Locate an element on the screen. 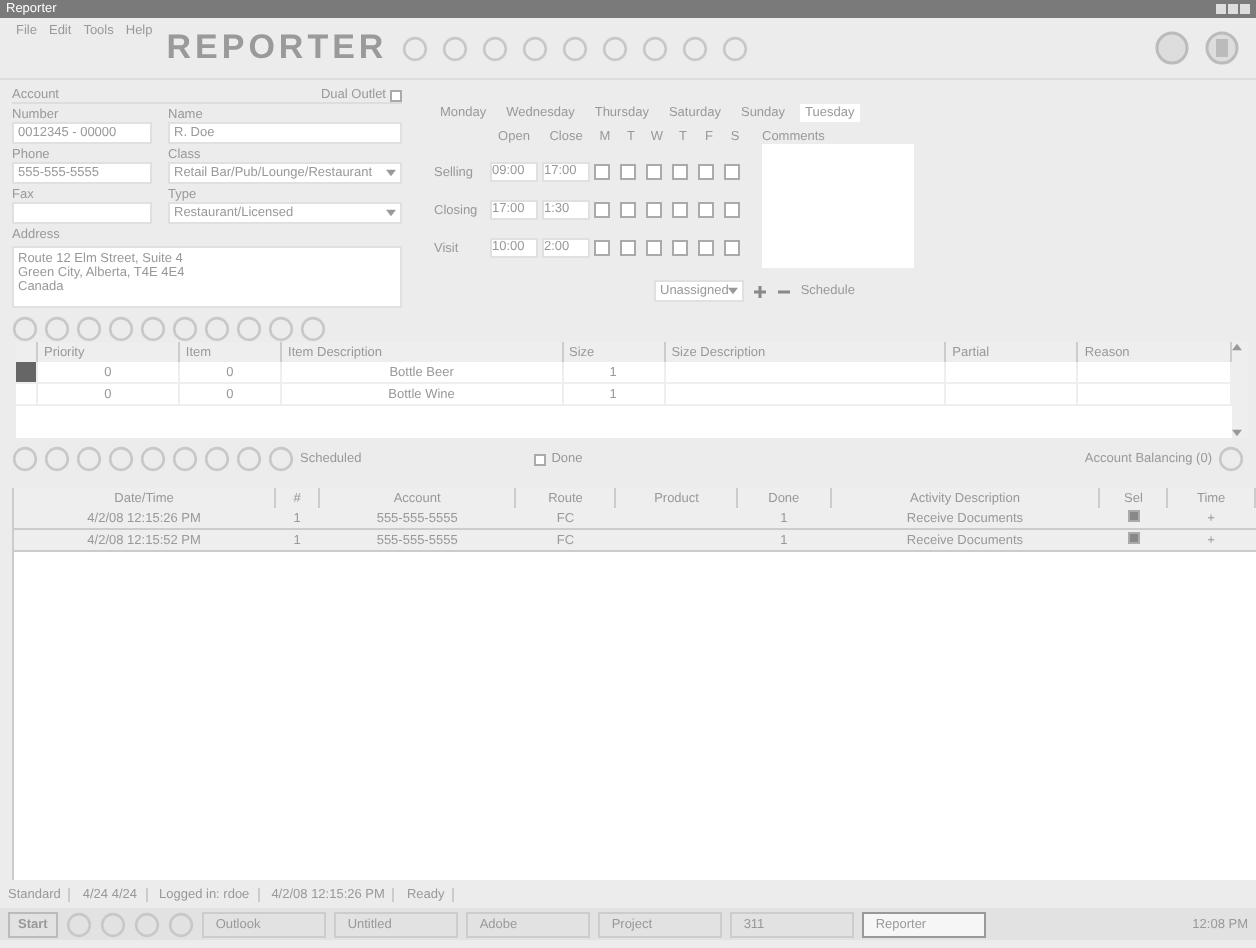 Image resolution: width=1256 pixels, height=948 pixels. scrollbar is located at coordinates (1240, 390).